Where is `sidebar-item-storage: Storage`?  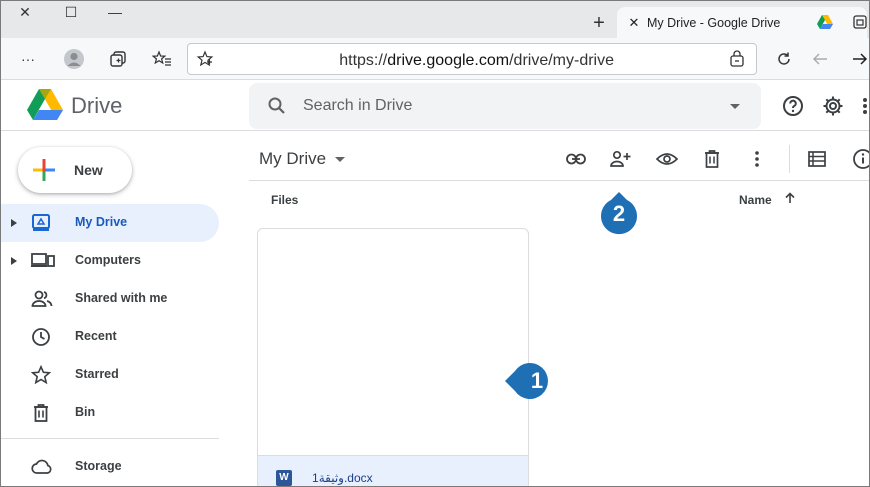 sidebar-item-storage: Storage is located at coordinates (110, 466).